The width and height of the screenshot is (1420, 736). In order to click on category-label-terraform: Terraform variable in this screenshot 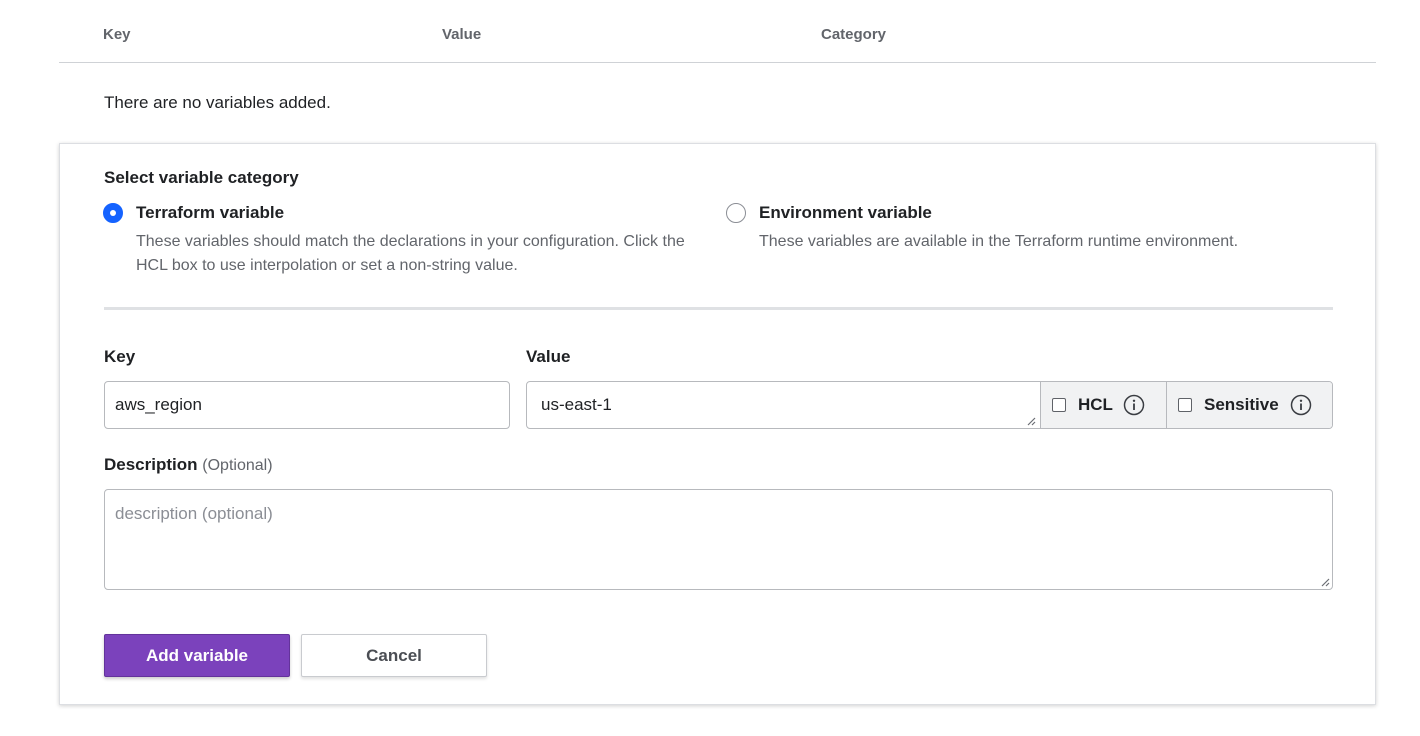, I will do `click(210, 213)`.